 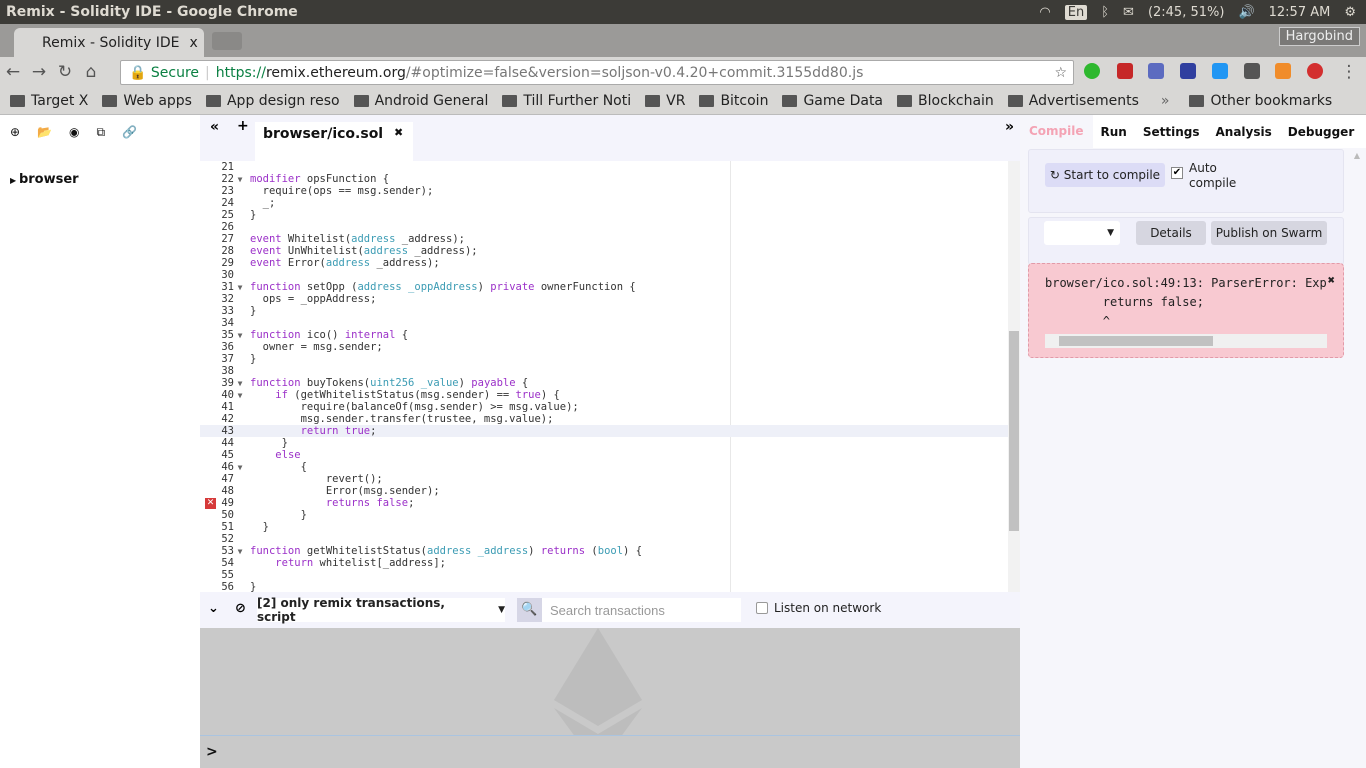 What do you see at coordinates (272, 101) in the screenshot?
I see `bookmark-folder: App design reso` at bounding box center [272, 101].